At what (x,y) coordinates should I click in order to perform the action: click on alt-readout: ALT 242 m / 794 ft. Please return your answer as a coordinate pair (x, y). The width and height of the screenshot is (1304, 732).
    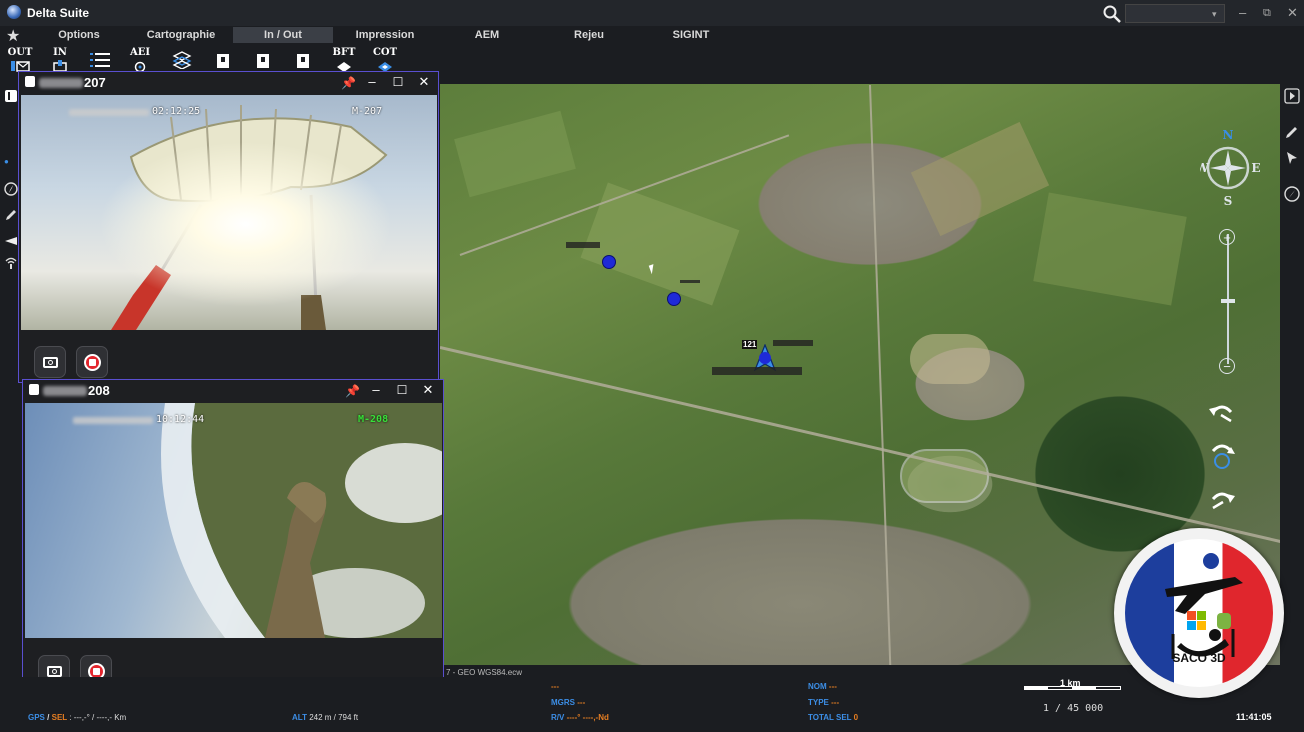
    Looking at the image, I should click on (325, 717).